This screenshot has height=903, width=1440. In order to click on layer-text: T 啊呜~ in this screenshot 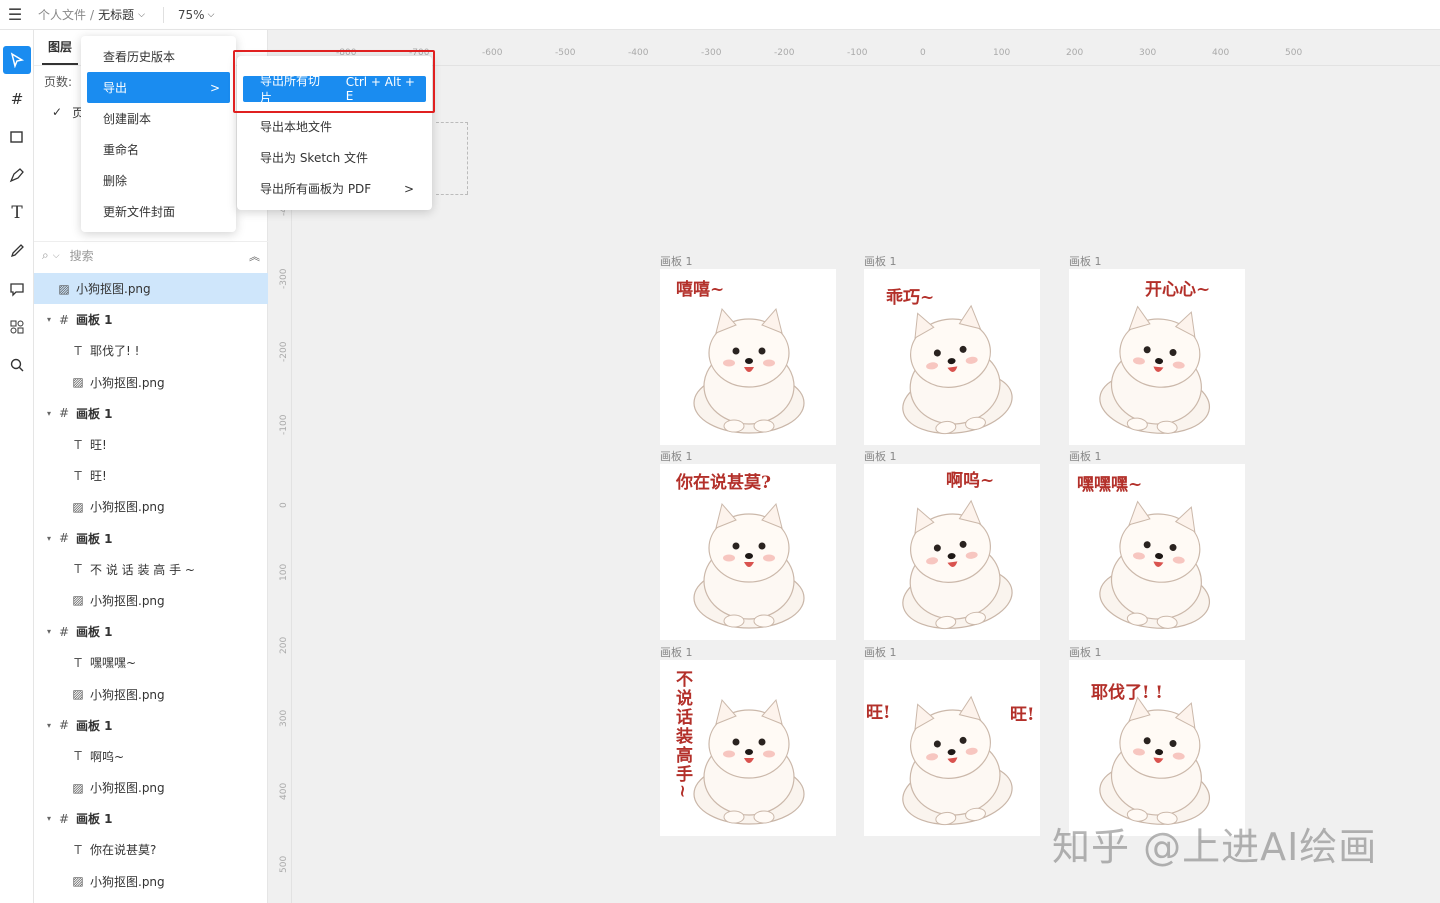, I will do `click(151, 756)`.